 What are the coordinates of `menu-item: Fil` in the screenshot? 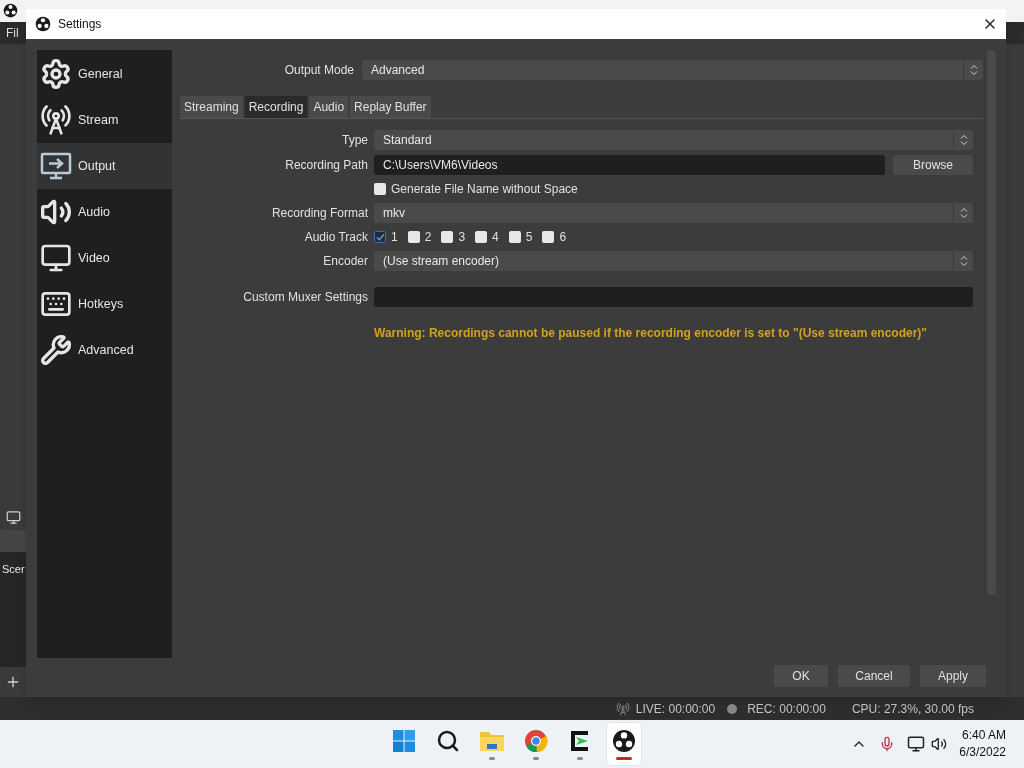 It's located at (12, 33).